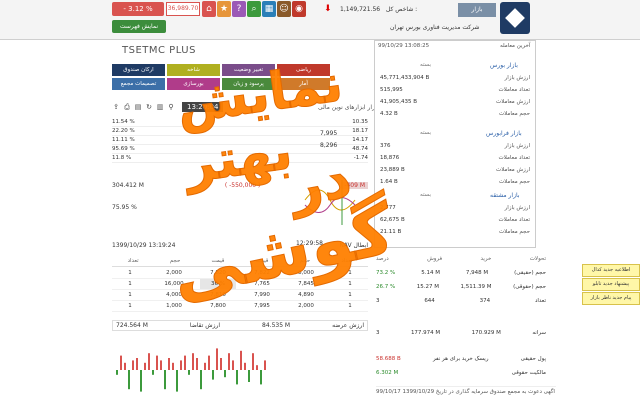  Describe the element at coordinates (133, 261) in the screenshot. I see `column-header: تعداد` at that location.